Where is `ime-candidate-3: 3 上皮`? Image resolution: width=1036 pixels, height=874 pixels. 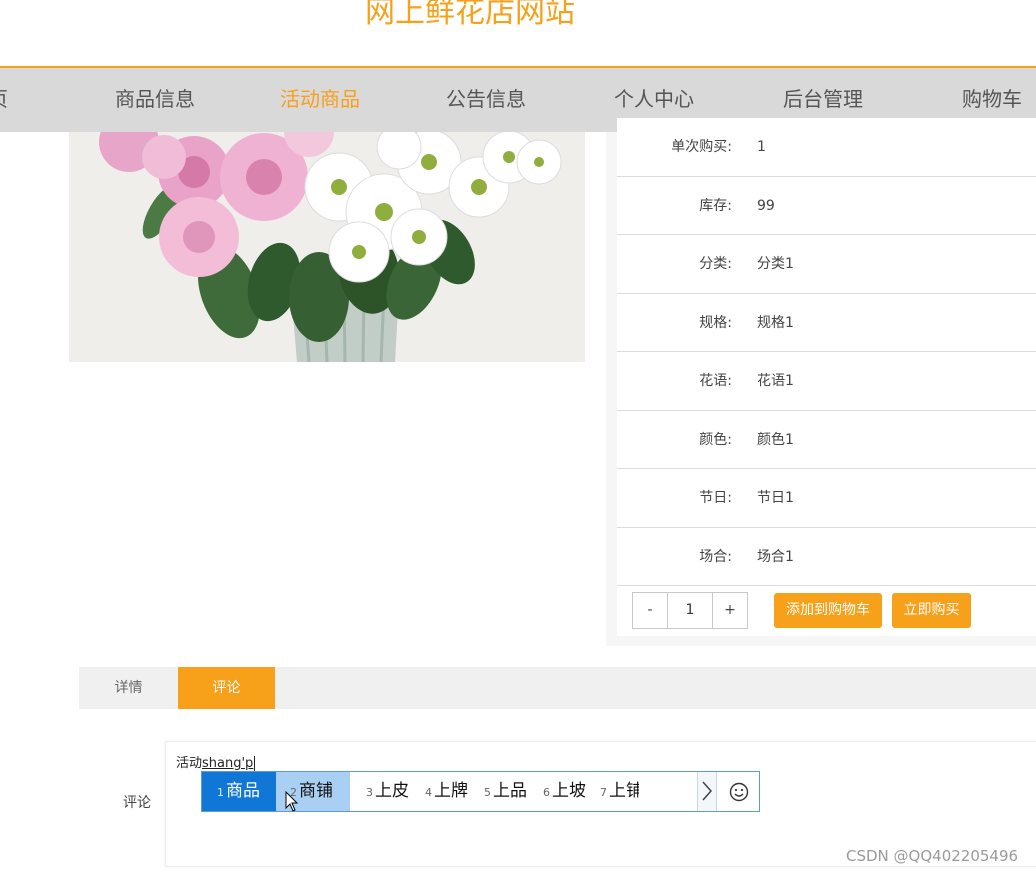
ime-candidate-3: 3 上皮 is located at coordinates (379, 791).